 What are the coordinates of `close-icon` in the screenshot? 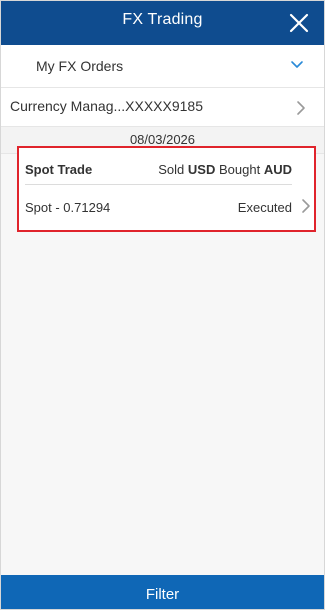 It's located at (299, 23).